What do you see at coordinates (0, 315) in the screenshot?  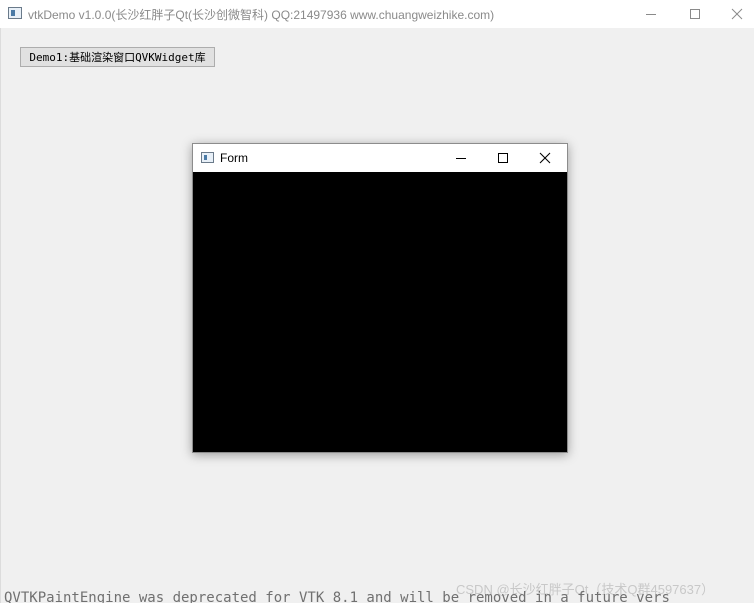 I see `window-left-border` at bounding box center [0, 315].